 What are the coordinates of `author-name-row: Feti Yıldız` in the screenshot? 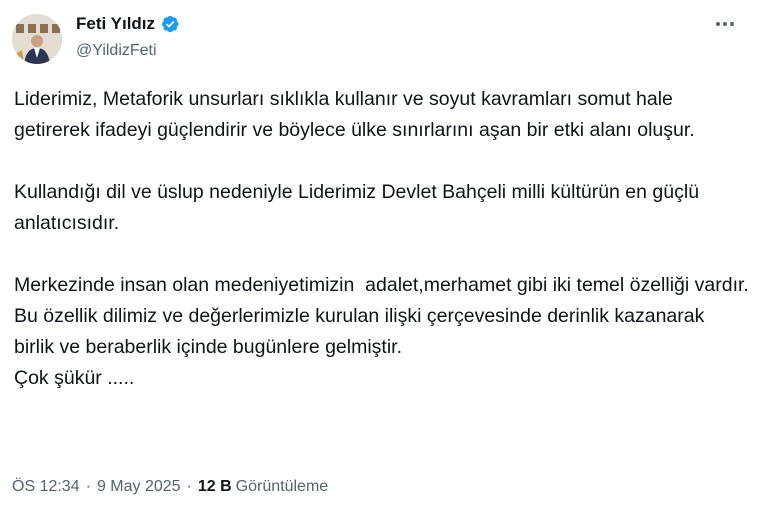 It's located at (128, 24).